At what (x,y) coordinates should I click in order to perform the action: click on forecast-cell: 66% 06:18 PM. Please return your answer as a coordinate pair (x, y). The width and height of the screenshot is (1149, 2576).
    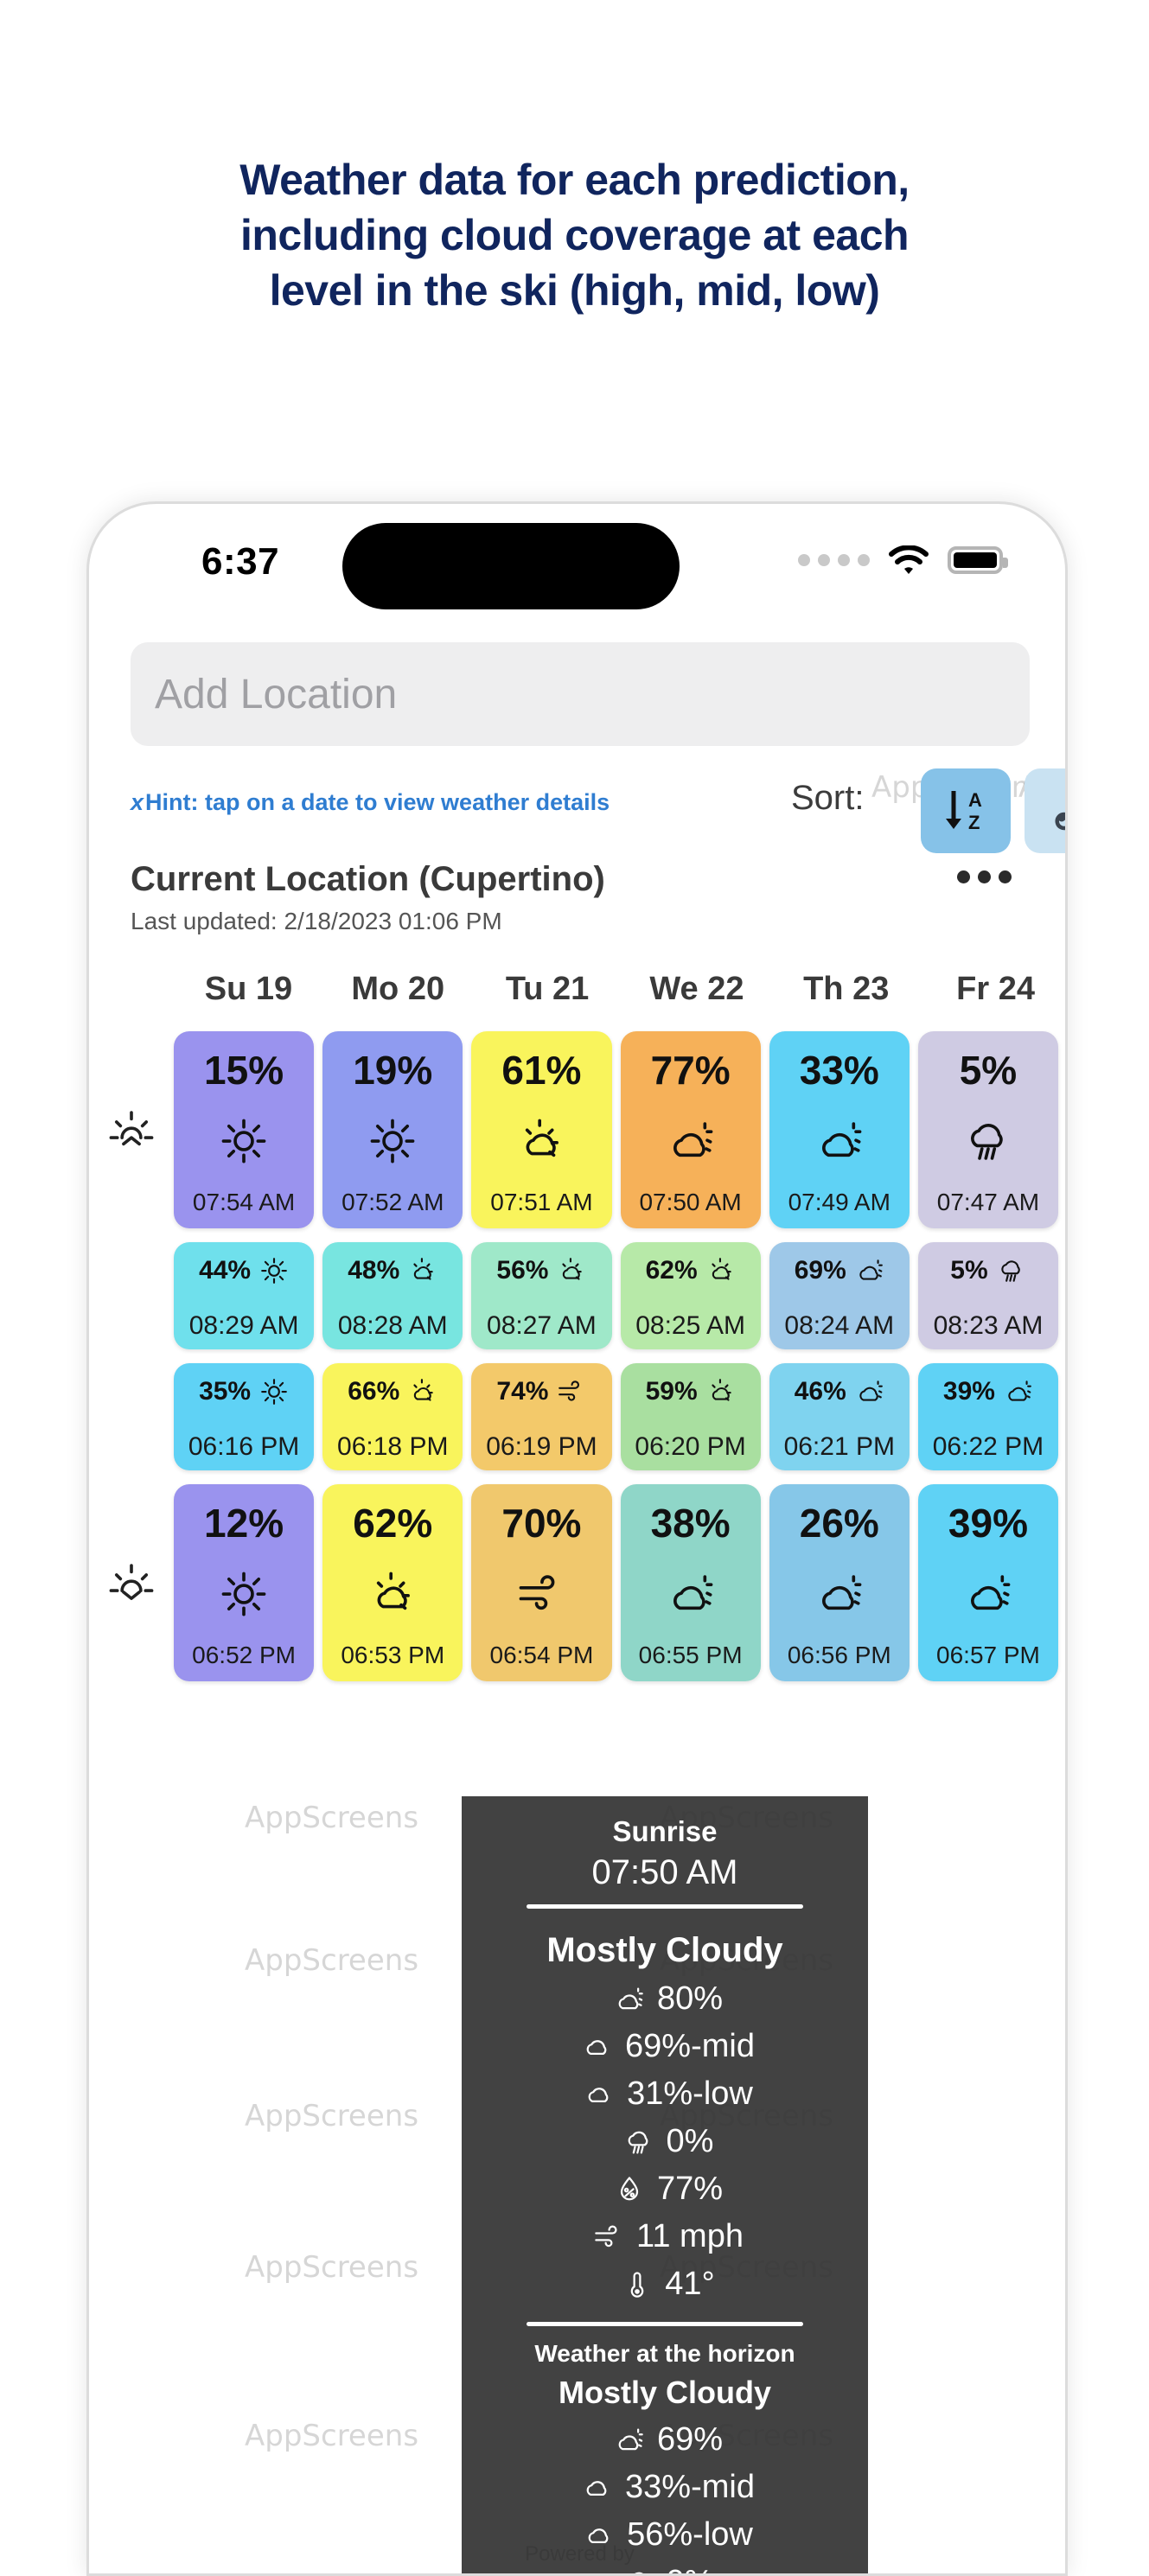
    Looking at the image, I should click on (392, 1416).